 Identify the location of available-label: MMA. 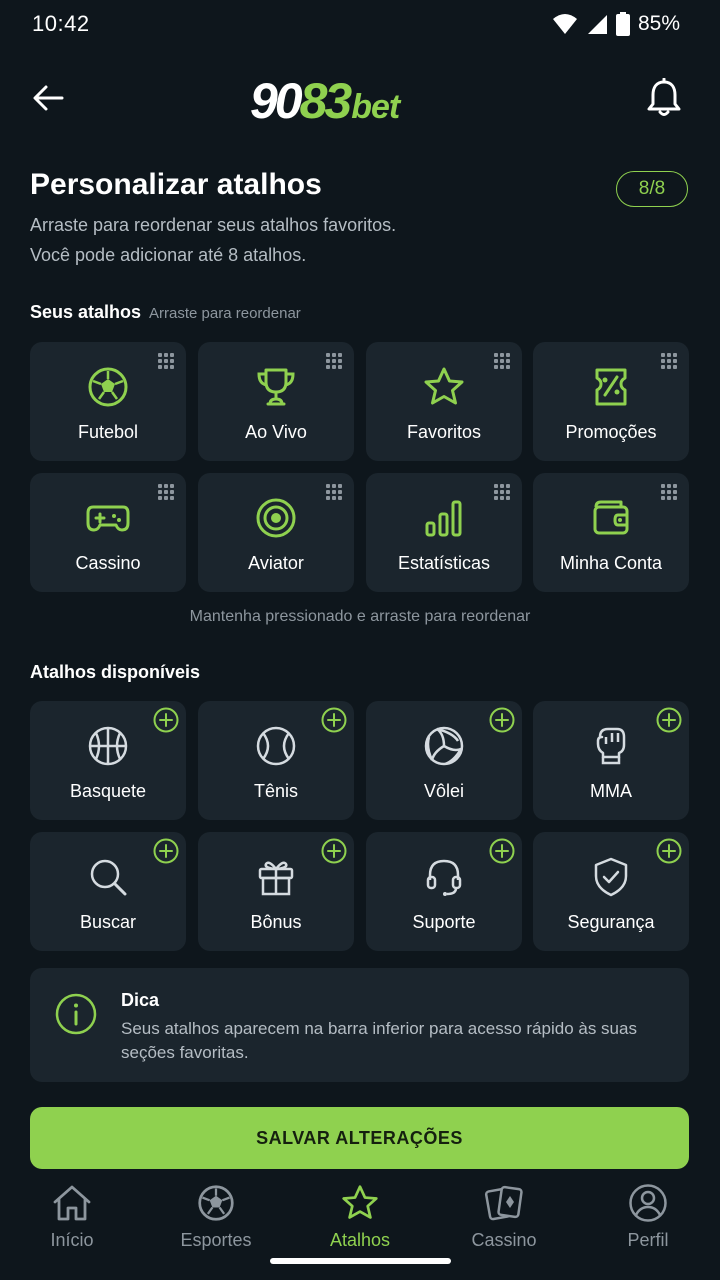
(611, 791).